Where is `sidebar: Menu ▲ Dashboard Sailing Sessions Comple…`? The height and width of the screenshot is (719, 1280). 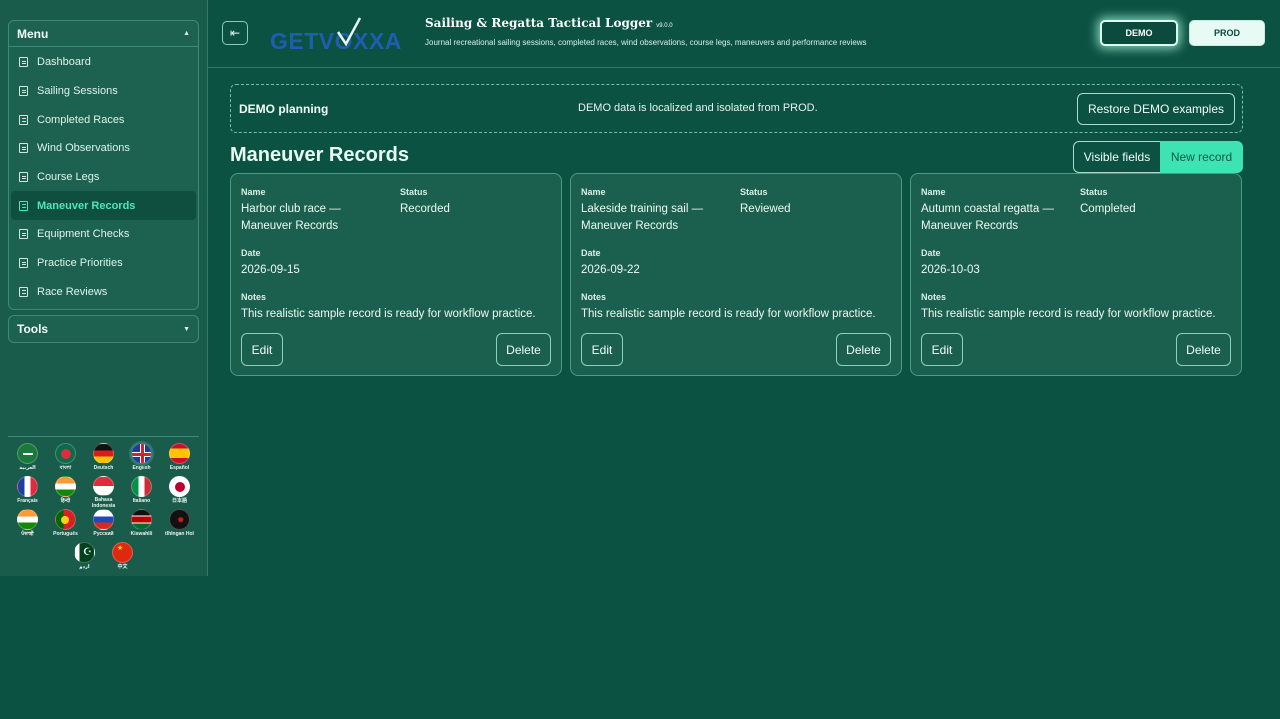
sidebar: Menu ▲ Dashboard Sailing Sessions Comple… is located at coordinates (104, 288).